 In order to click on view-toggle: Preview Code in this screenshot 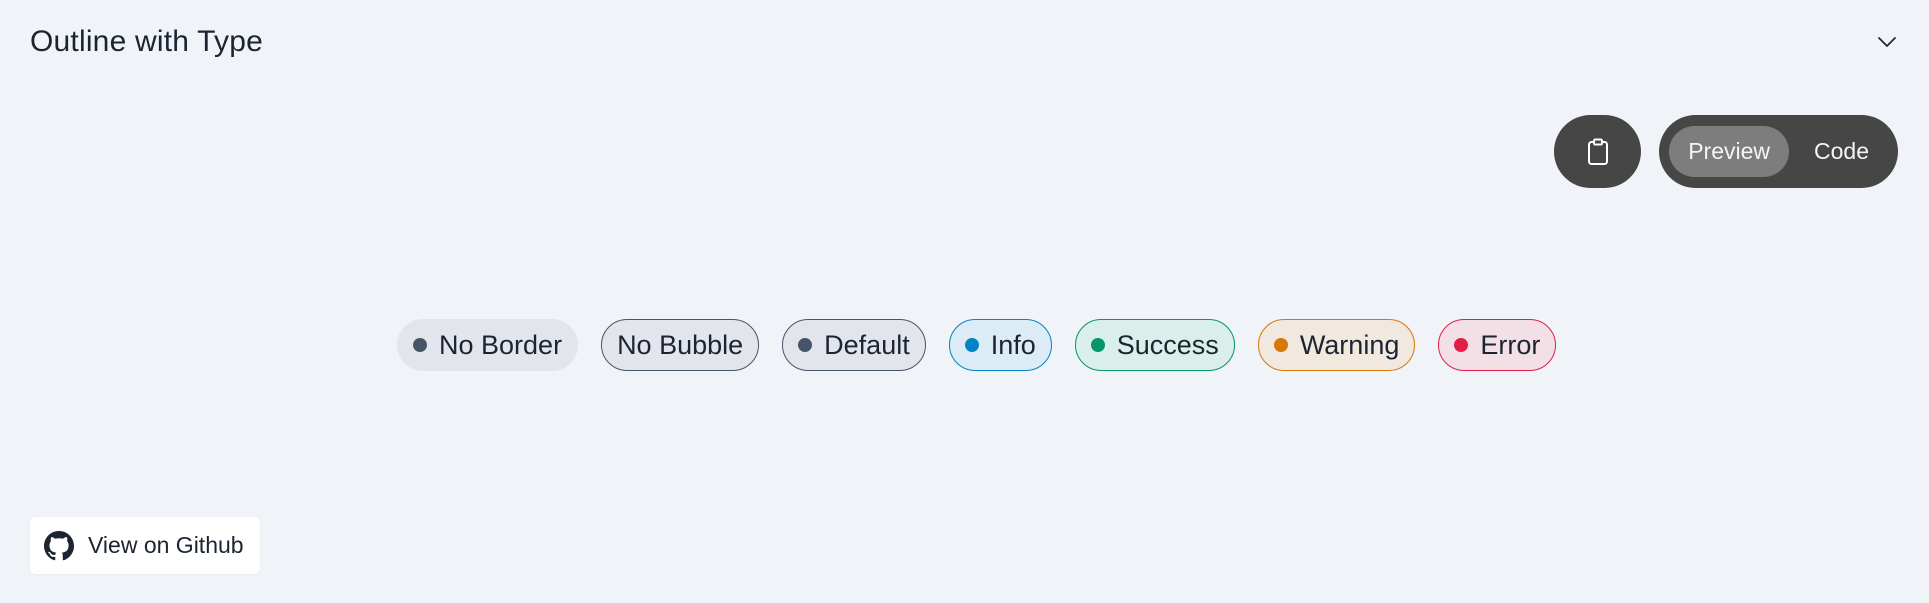, I will do `click(1778, 151)`.